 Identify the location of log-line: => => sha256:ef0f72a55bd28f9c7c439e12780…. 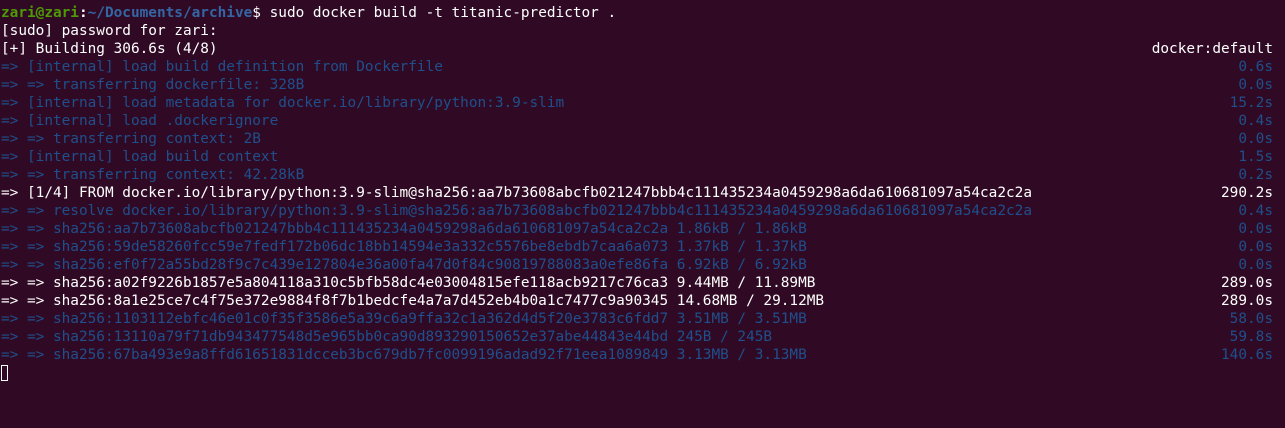
(637, 265).